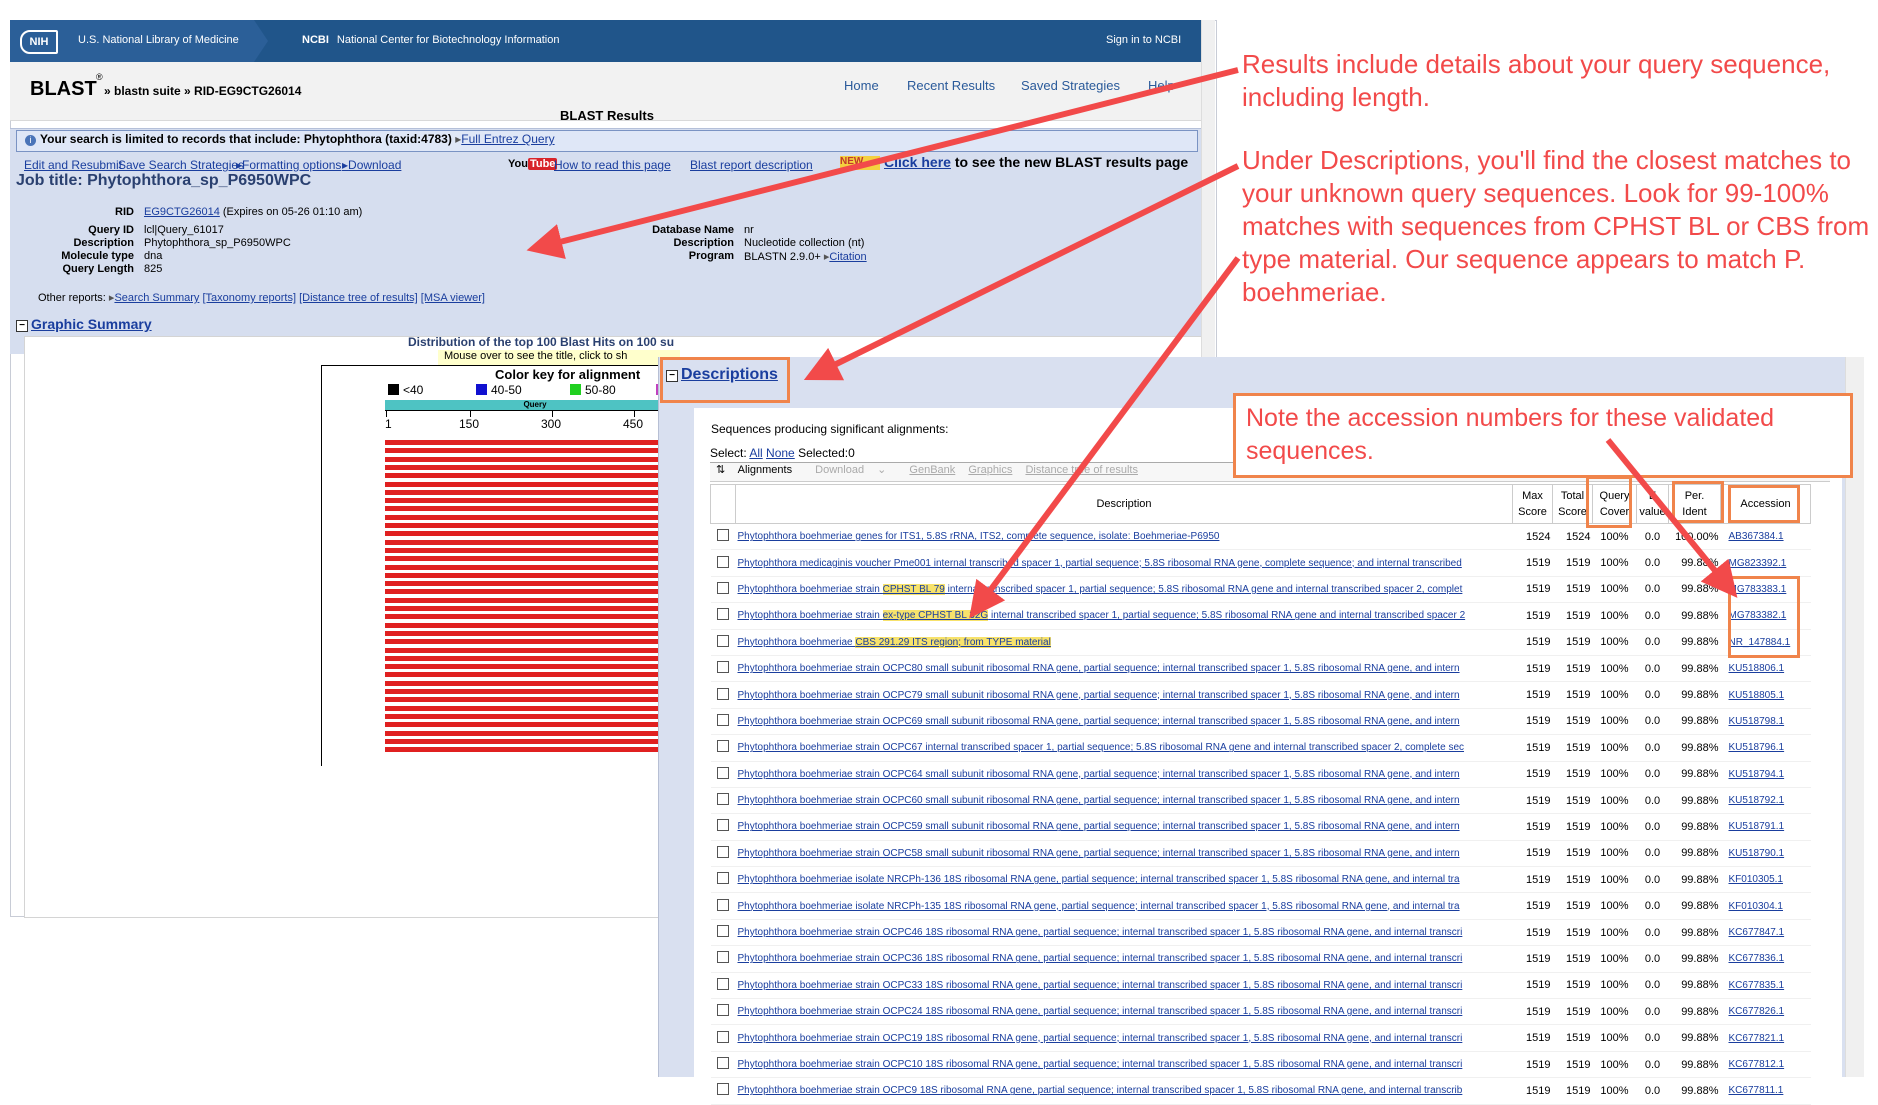 This screenshot has width=1878, height=1105. Describe the element at coordinates (1756, 1090) in the screenshot. I see `accession-link: KC677811.1` at that location.